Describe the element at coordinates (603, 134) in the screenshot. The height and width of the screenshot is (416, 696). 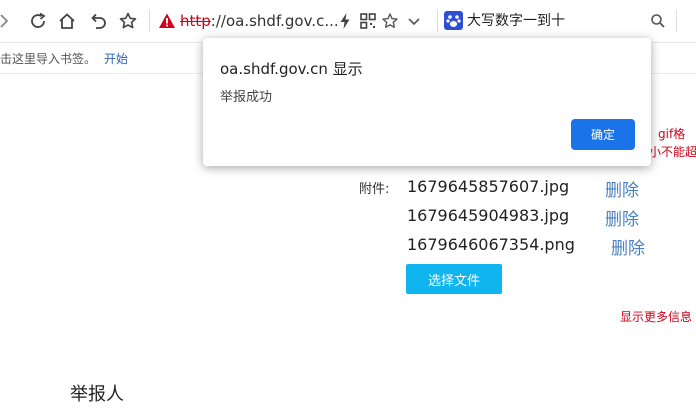
I see `ok-button: 确定` at that location.